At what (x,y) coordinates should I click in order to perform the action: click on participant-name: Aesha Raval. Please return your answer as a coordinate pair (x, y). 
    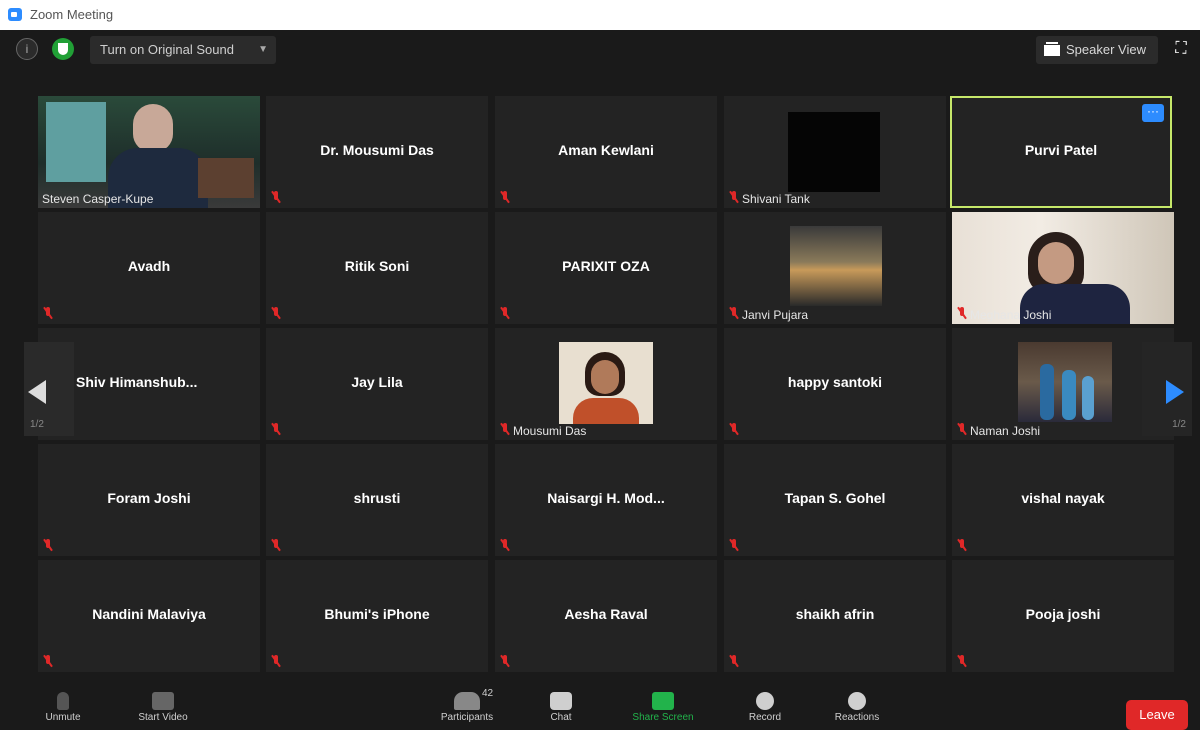
    Looking at the image, I should click on (606, 614).